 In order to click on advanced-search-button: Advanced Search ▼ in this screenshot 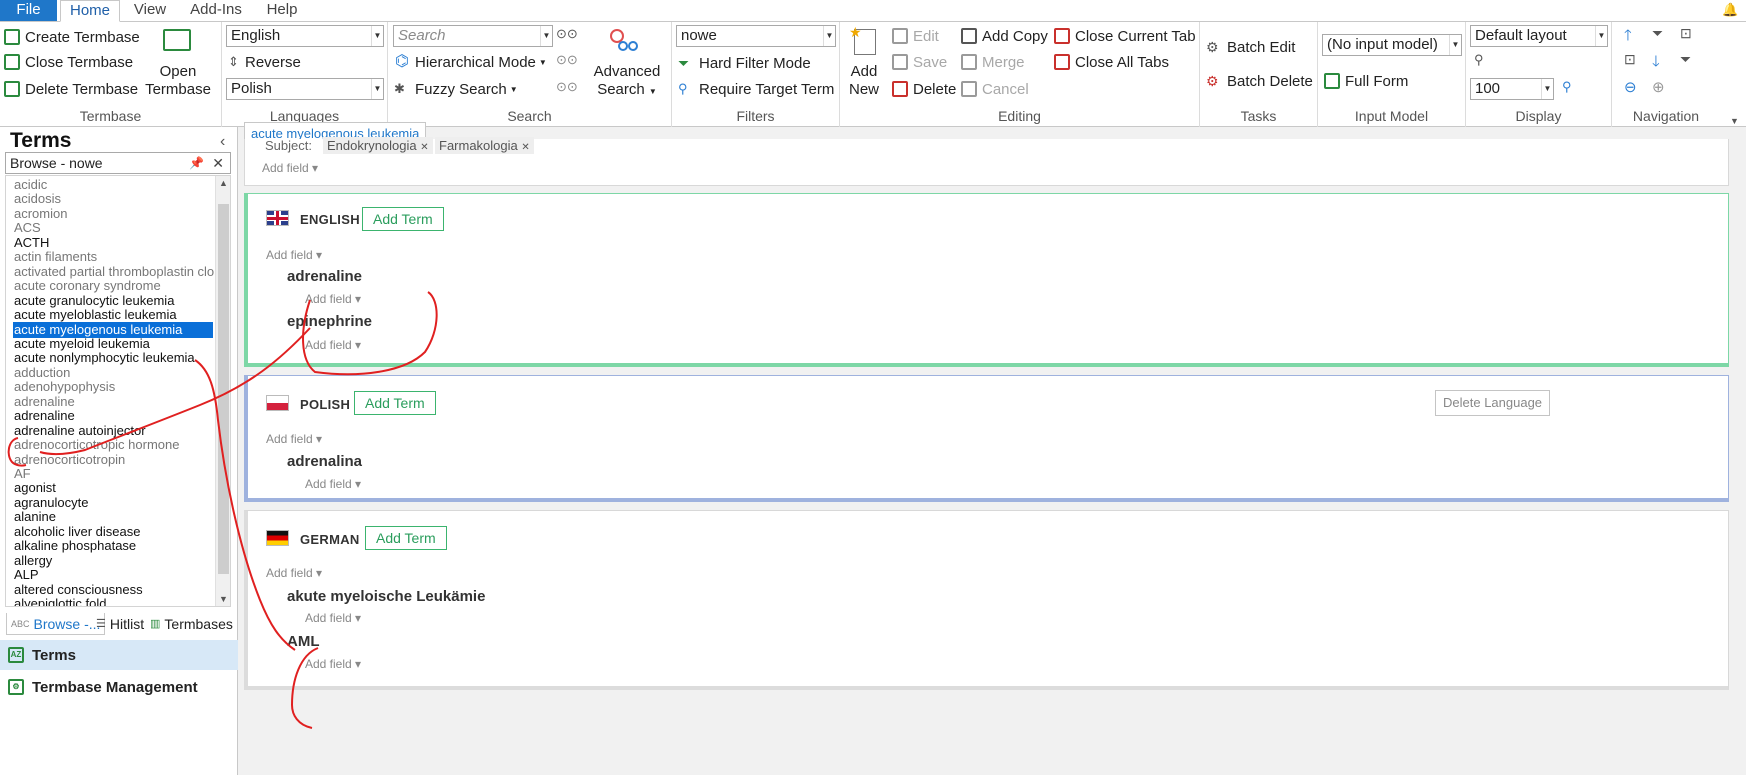, I will do `click(627, 63)`.